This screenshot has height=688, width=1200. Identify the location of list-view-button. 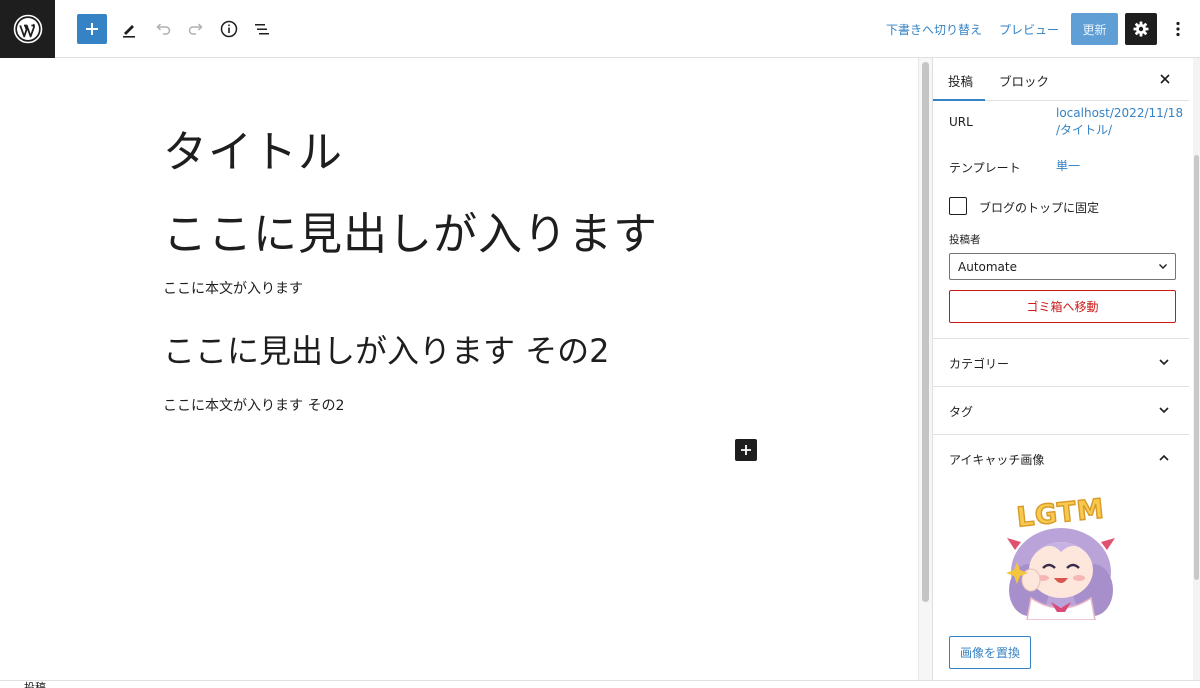
(262, 29).